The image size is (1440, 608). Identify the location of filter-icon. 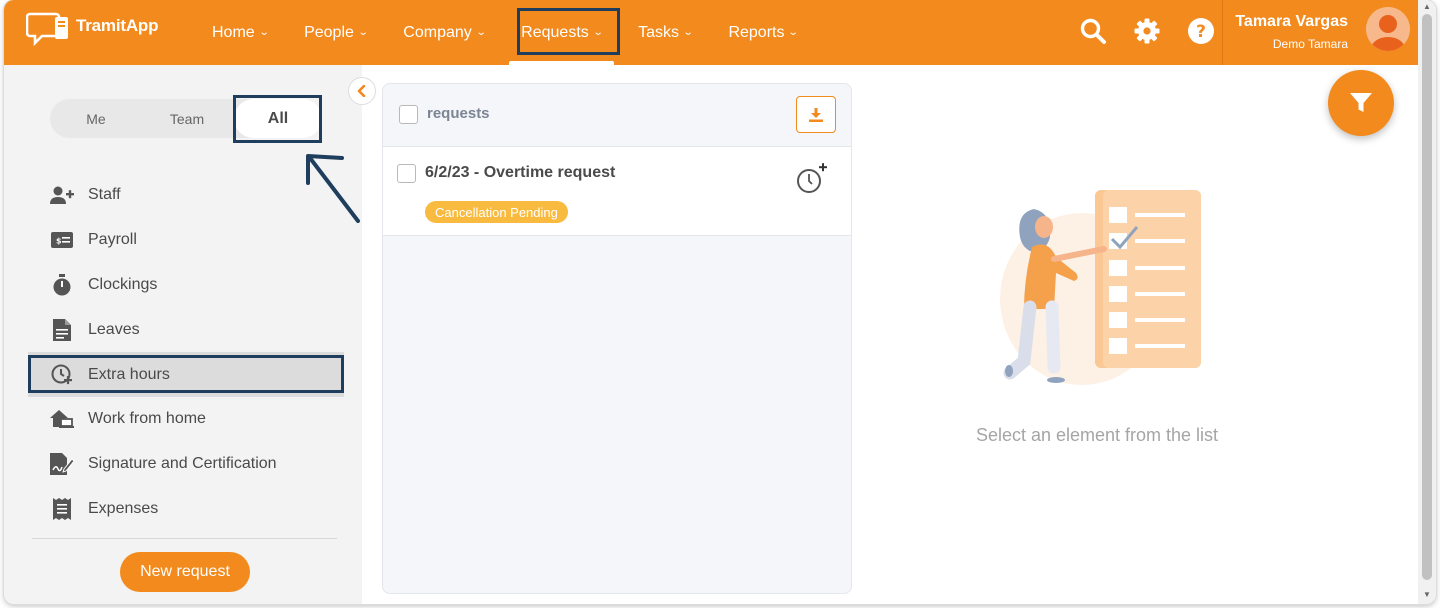
(1361, 102).